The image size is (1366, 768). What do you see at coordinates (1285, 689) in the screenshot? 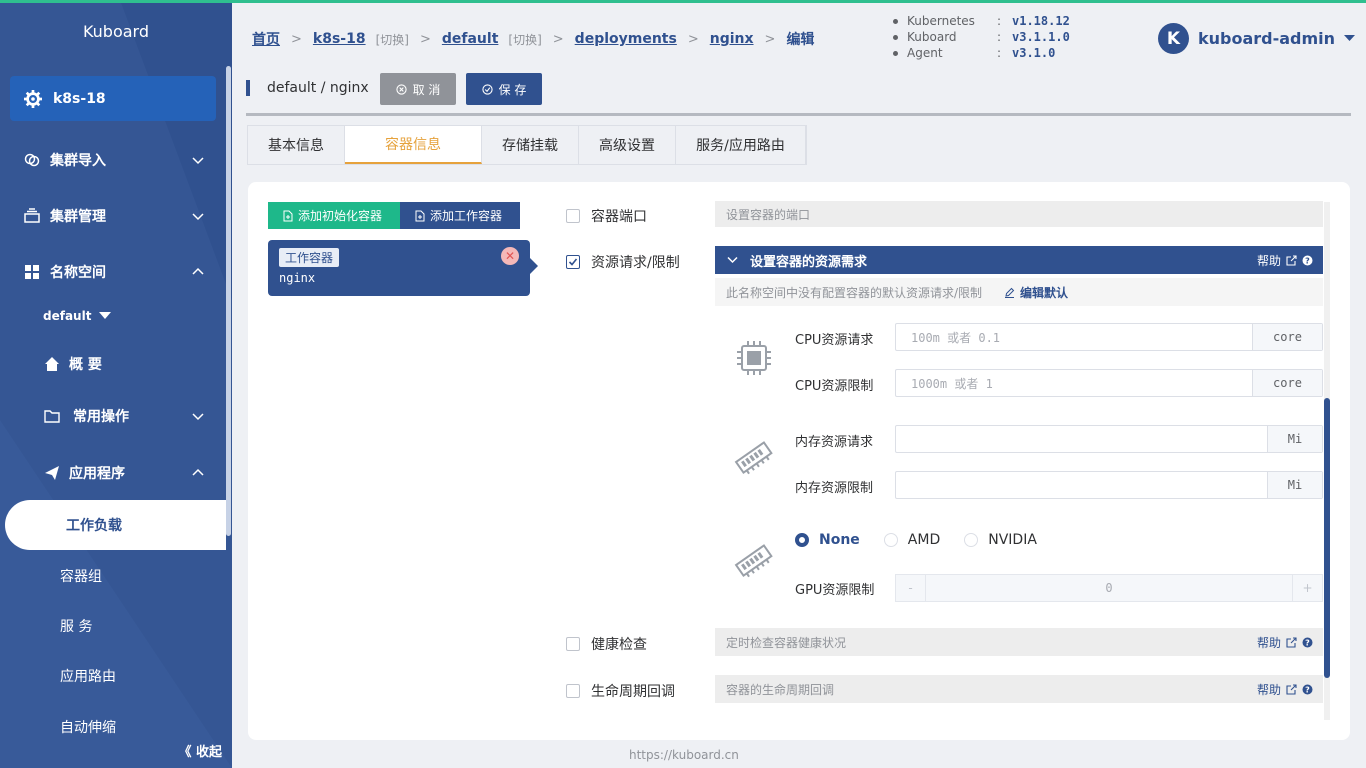
I see `lifecycle-help-link: 帮助 ?` at bounding box center [1285, 689].